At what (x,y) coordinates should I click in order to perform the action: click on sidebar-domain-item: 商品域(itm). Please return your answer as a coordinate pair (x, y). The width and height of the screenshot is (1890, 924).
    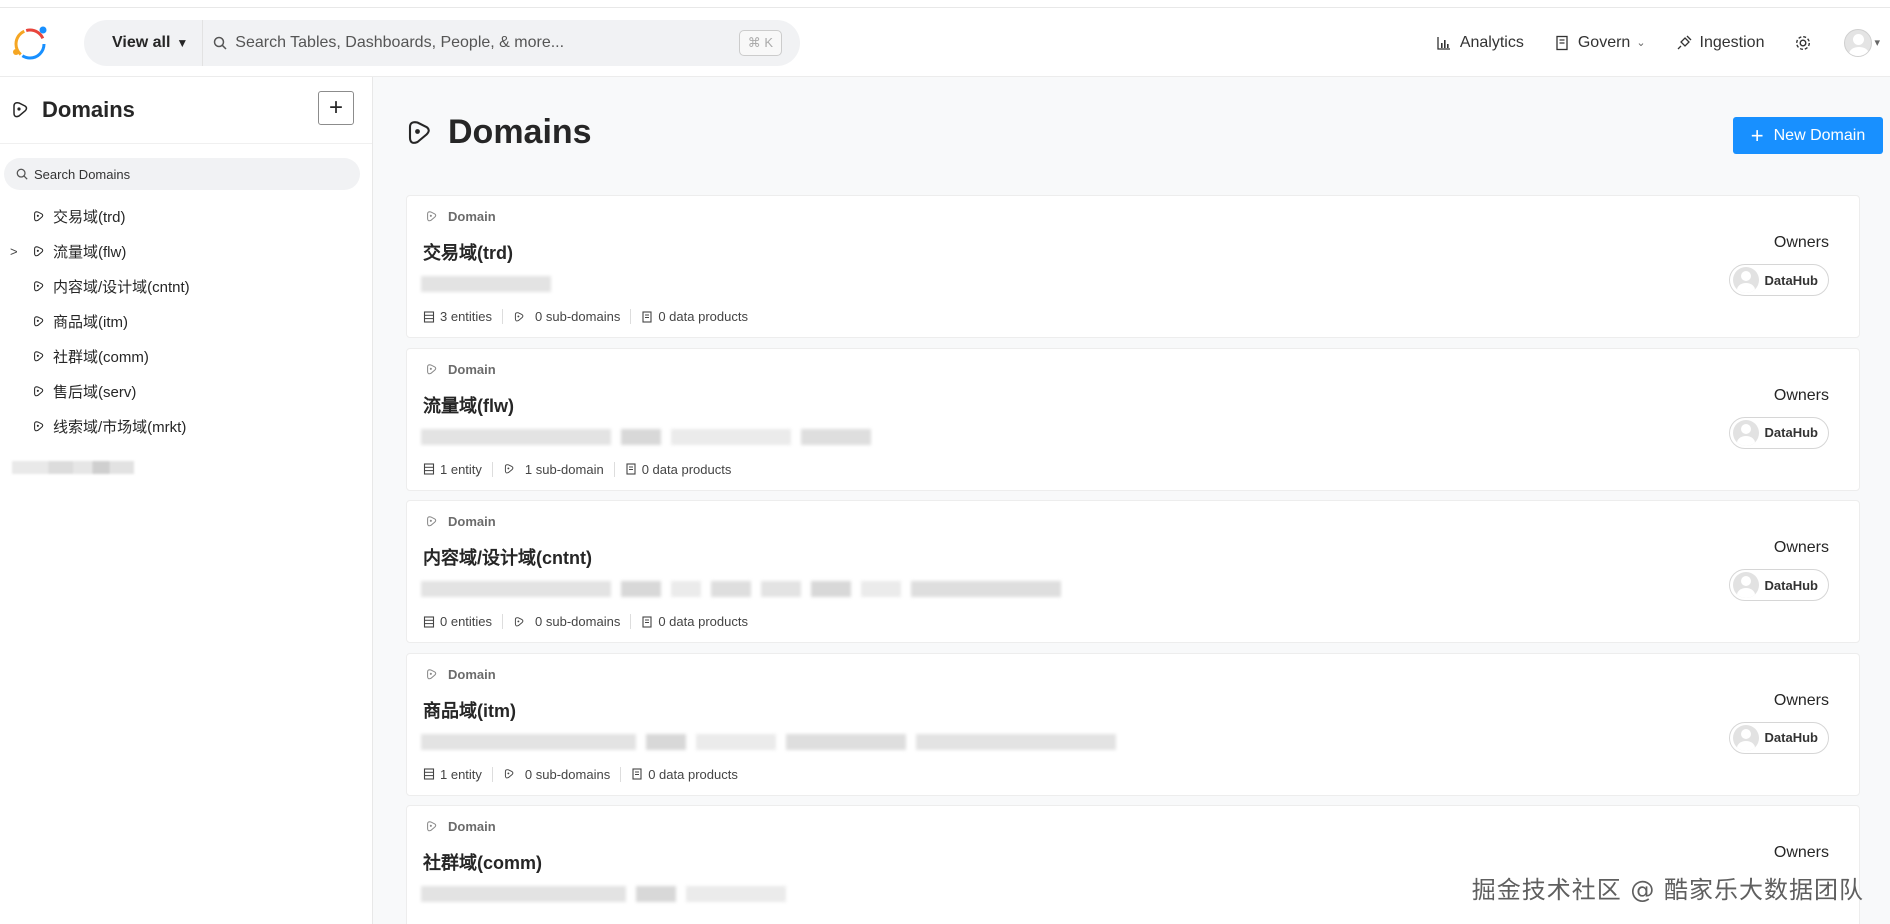
    Looking at the image, I should click on (186, 321).